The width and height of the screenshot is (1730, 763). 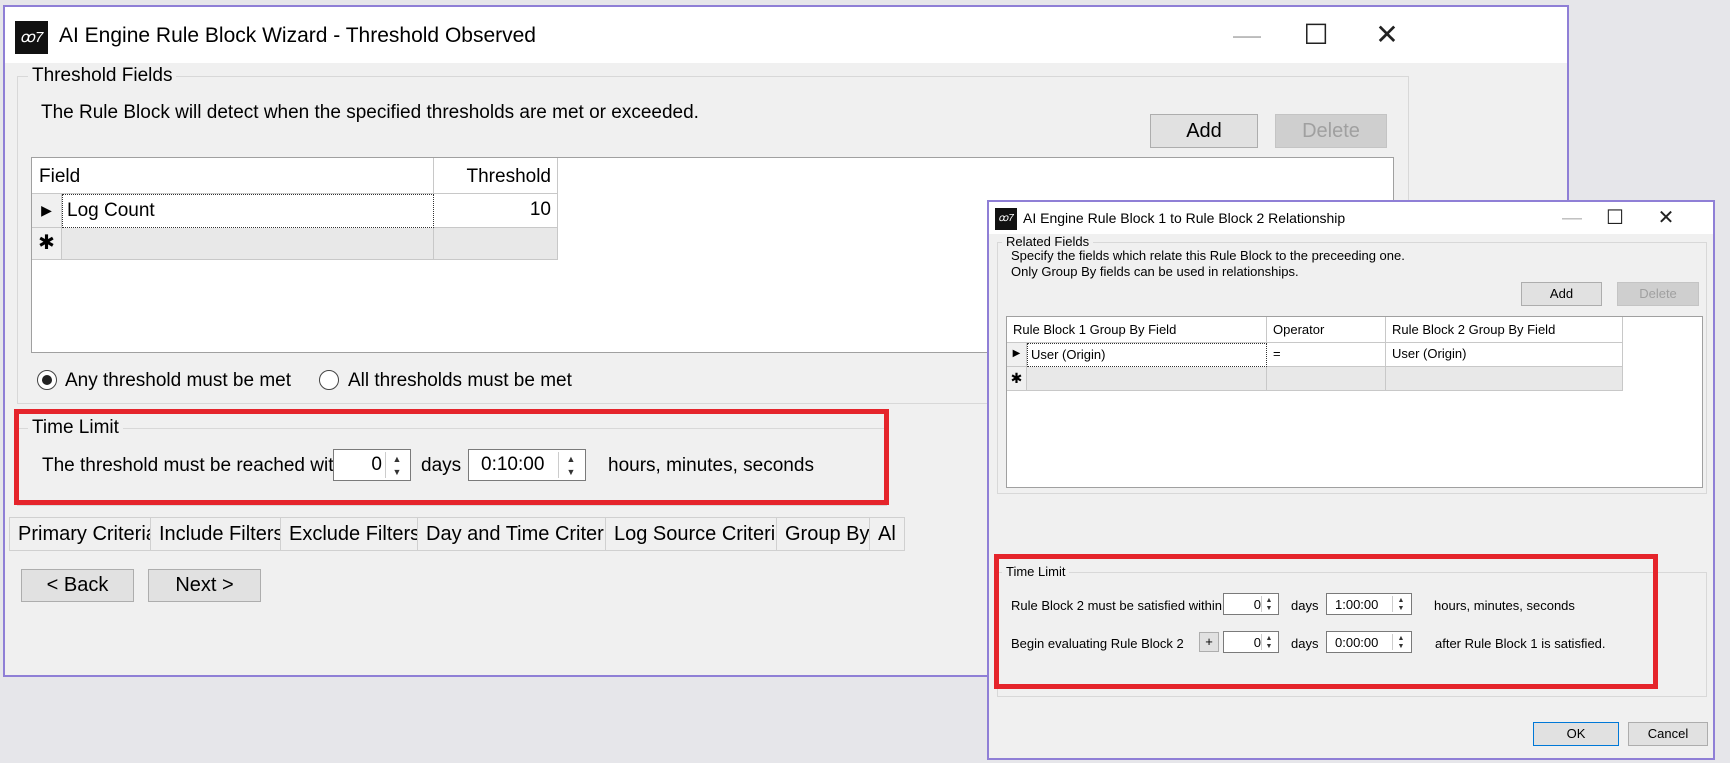 I want to click on tab-exclude-filters: Exclude Filters, so click(x=355, y=534).